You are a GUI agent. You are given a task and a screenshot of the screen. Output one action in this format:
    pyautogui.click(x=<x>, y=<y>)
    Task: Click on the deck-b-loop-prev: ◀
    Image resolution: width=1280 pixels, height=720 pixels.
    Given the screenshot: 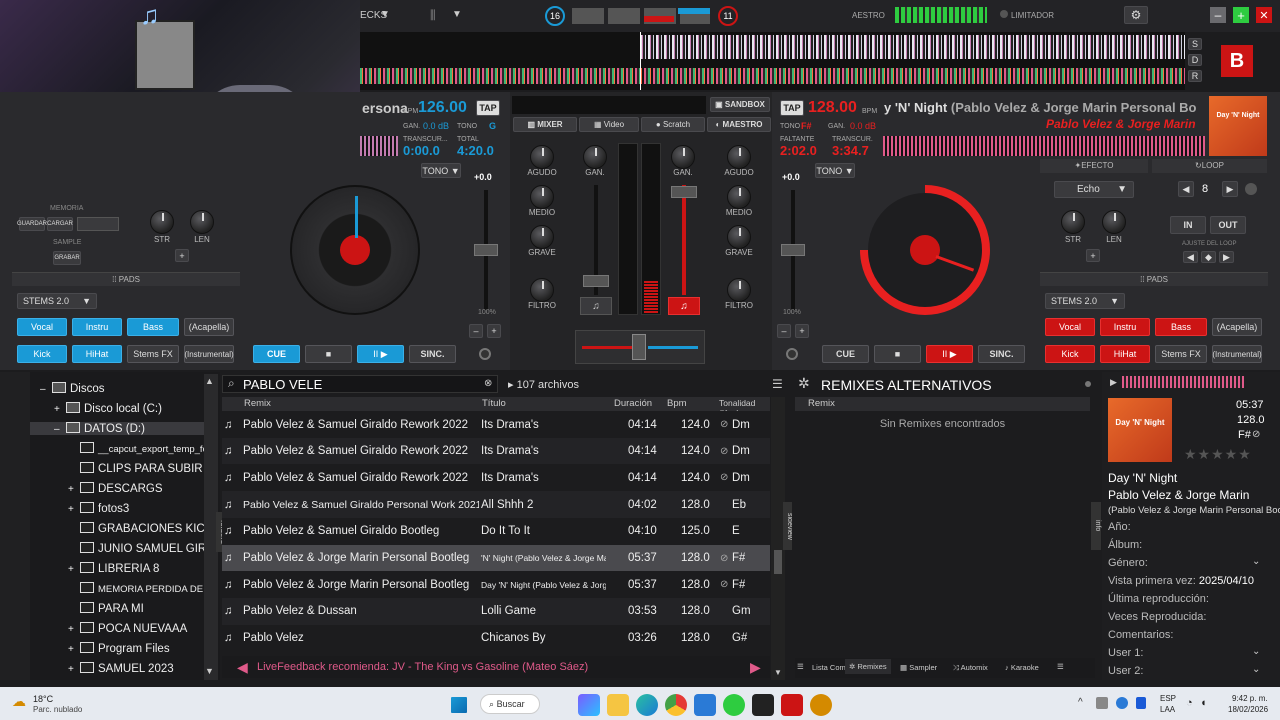 What is the action you would take?
    pyautogui.click(x=1186, y=189)
    